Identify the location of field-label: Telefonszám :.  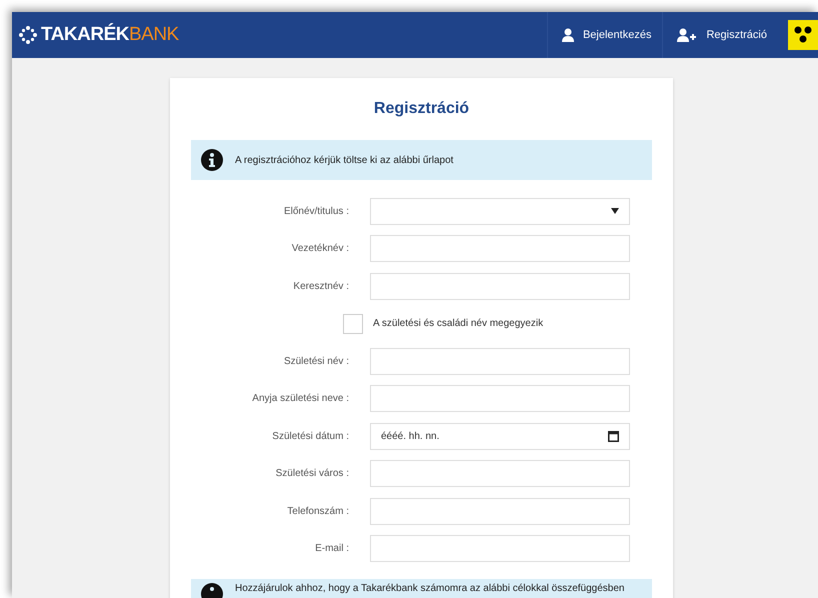
(318, 511).